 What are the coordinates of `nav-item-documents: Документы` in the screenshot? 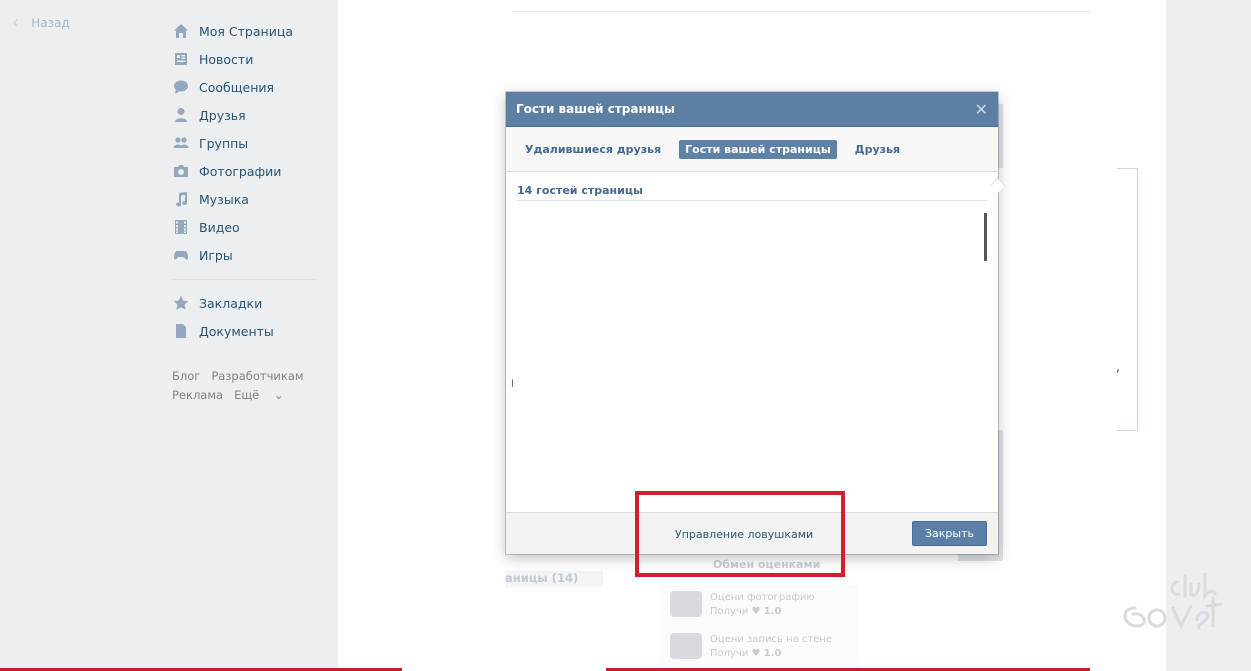 It's located at (247, 331).